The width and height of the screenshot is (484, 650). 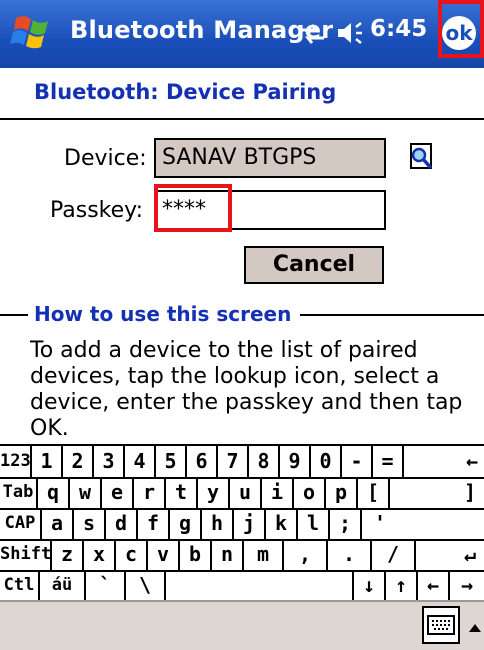 I want to click on key: ;, so click(x=346, y=523).